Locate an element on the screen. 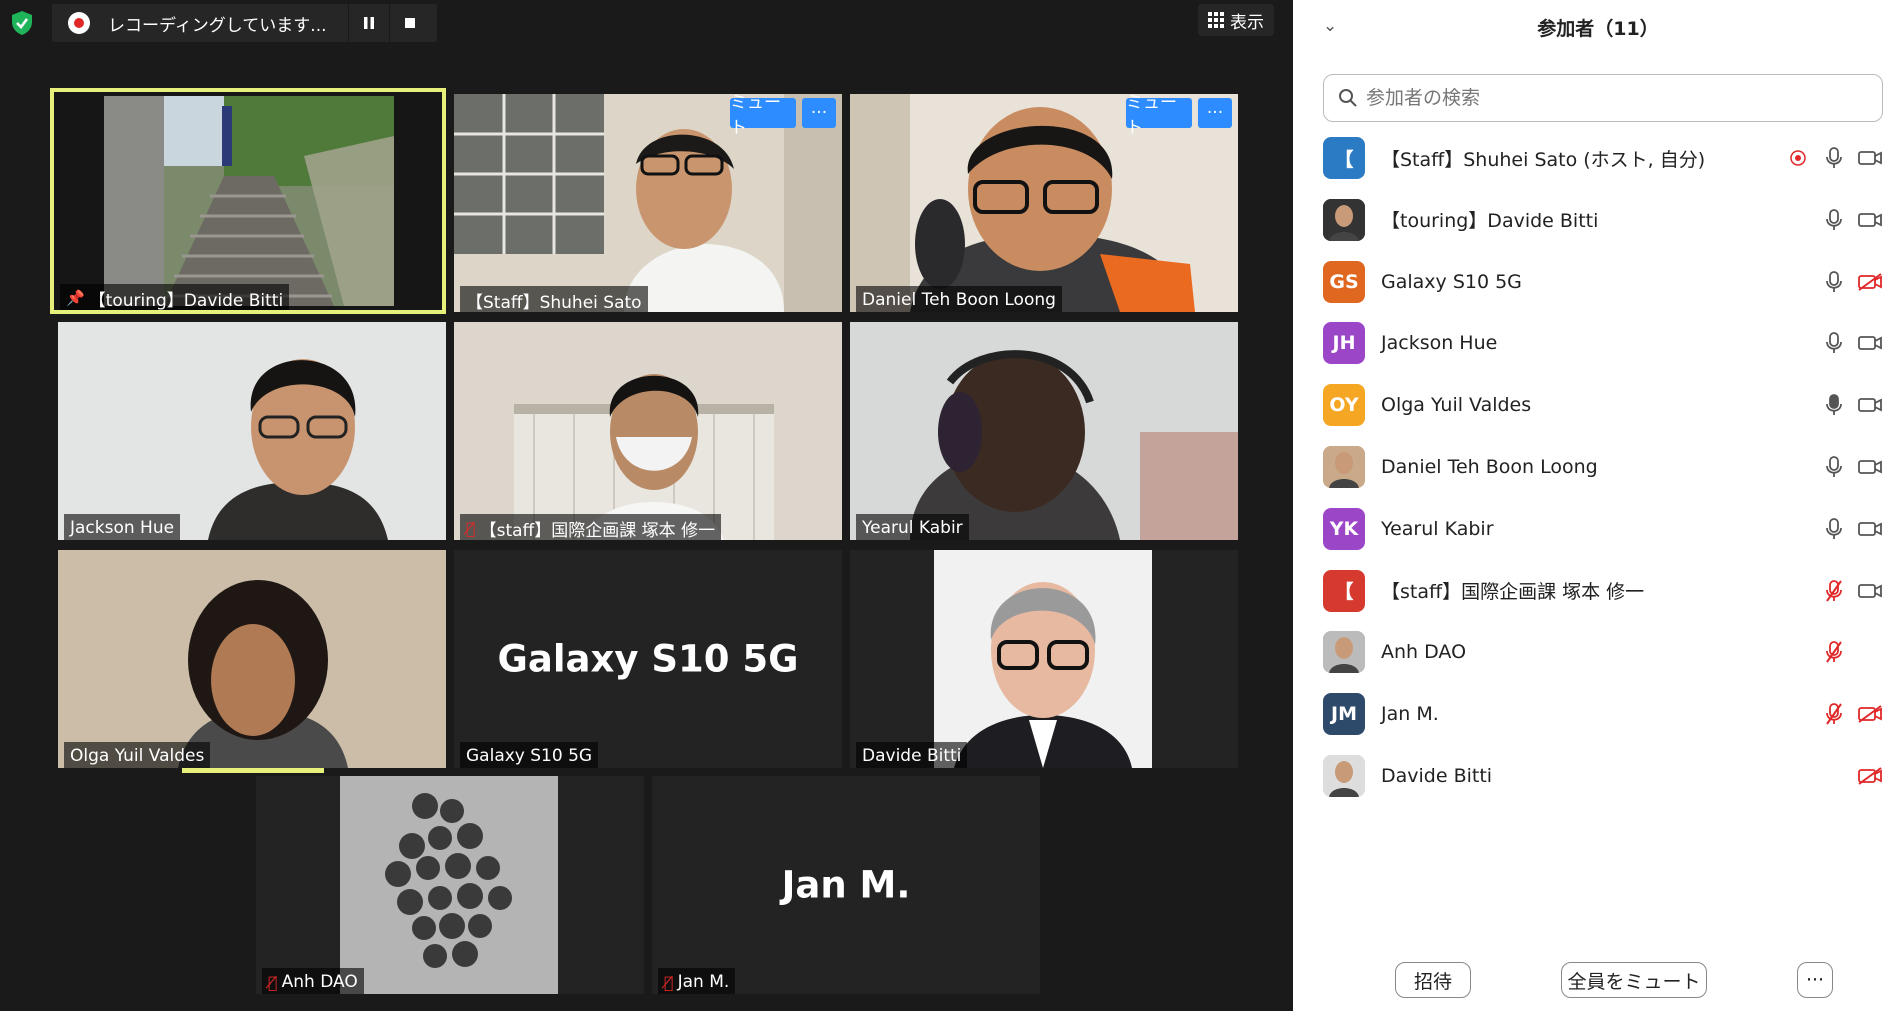 The image size is (1903, 1011). participant-name-label: 📌 【touring】Davide Bitti is located at coordinates (175, 297).